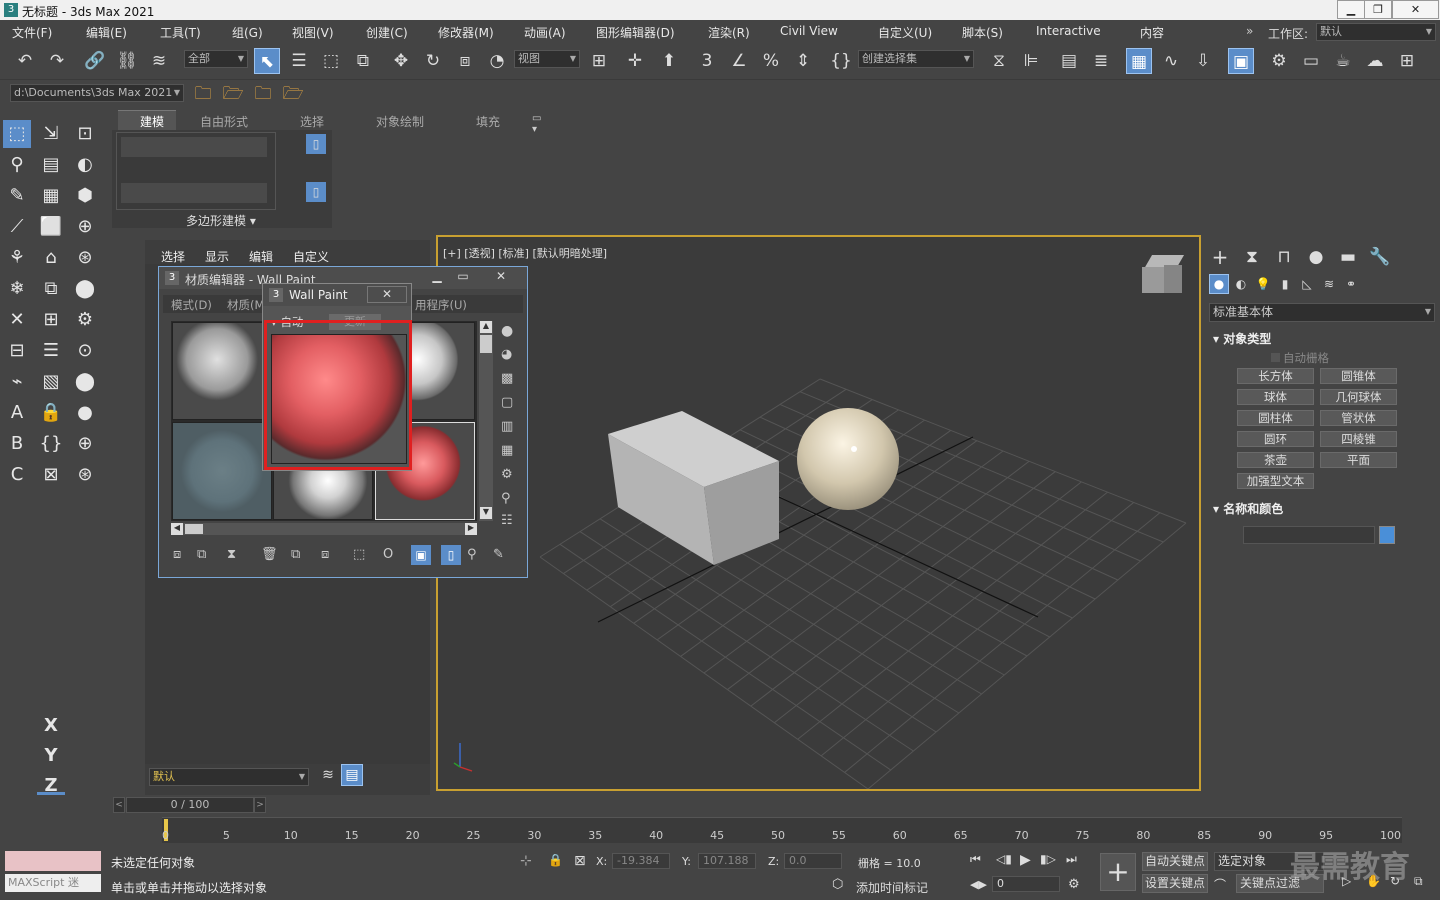  Describe the element at coordinates (471, 529) in the screenshot. I see `scroll-right-icon: ▶` at that location.